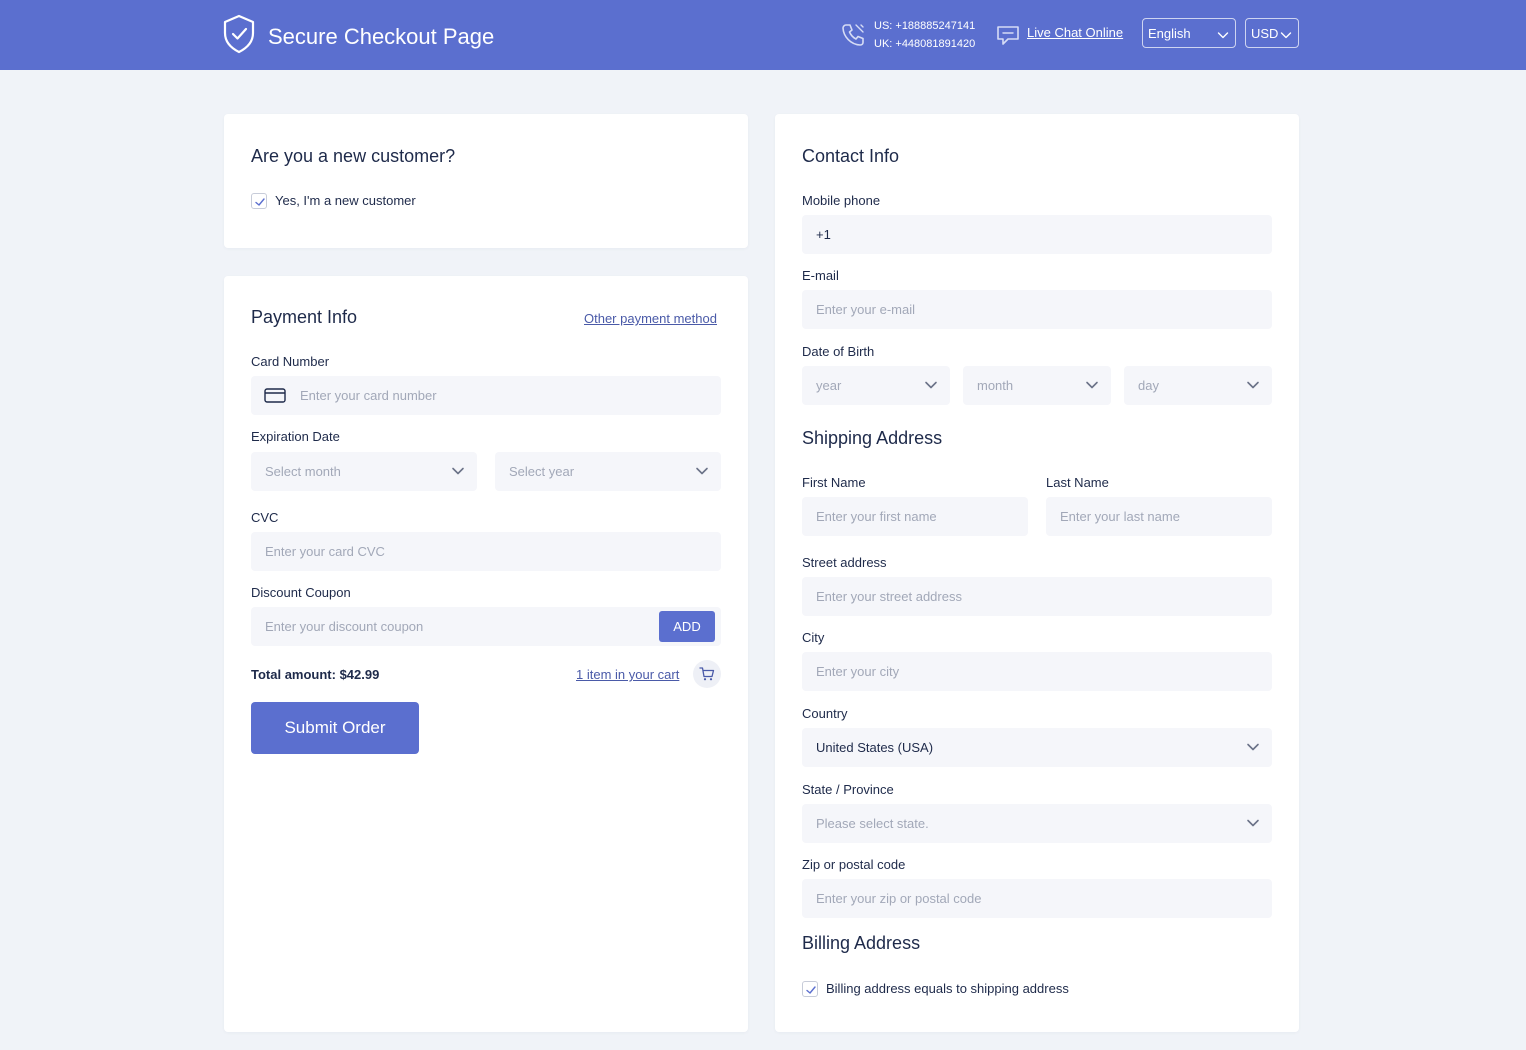 This screenshot has width=1526, height=1050. Describe the element at coordinates (865, 309) in the screenshot. I see `email-placeholder: Enter your e-mail` at that location.